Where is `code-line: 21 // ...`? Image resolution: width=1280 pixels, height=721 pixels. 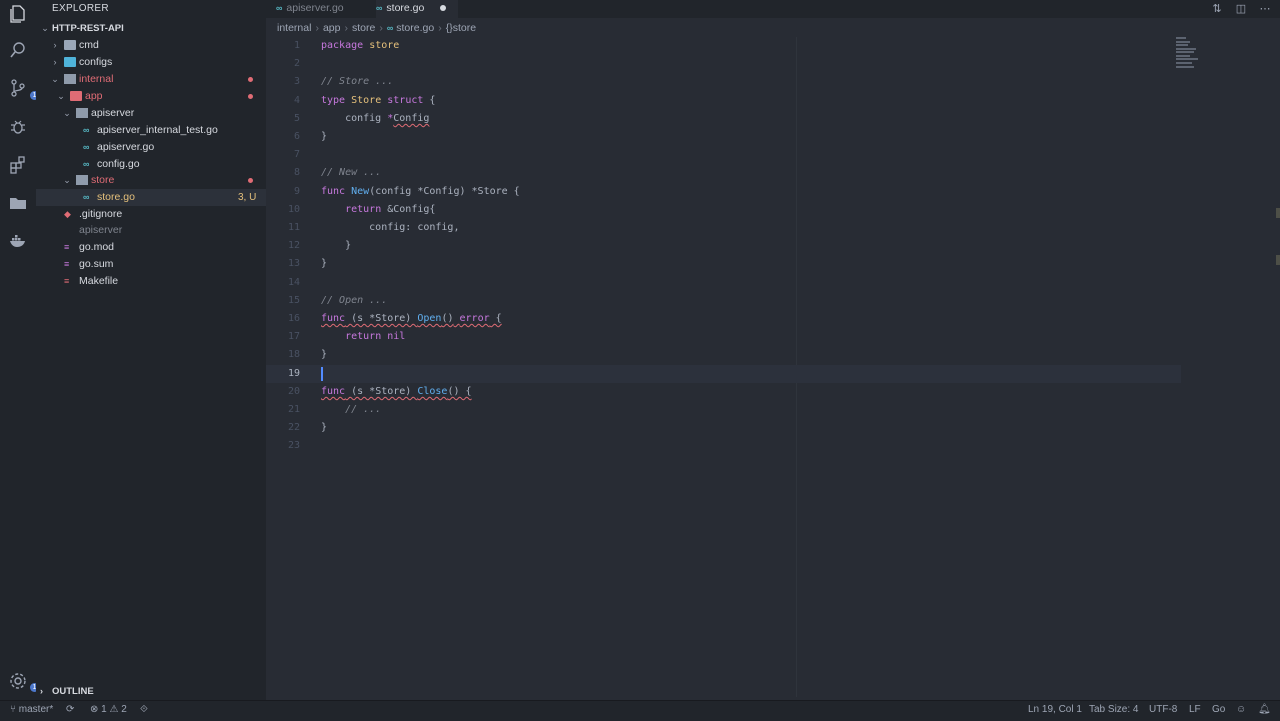 code-line: 21 // ... is located at coordinates (334, 409).